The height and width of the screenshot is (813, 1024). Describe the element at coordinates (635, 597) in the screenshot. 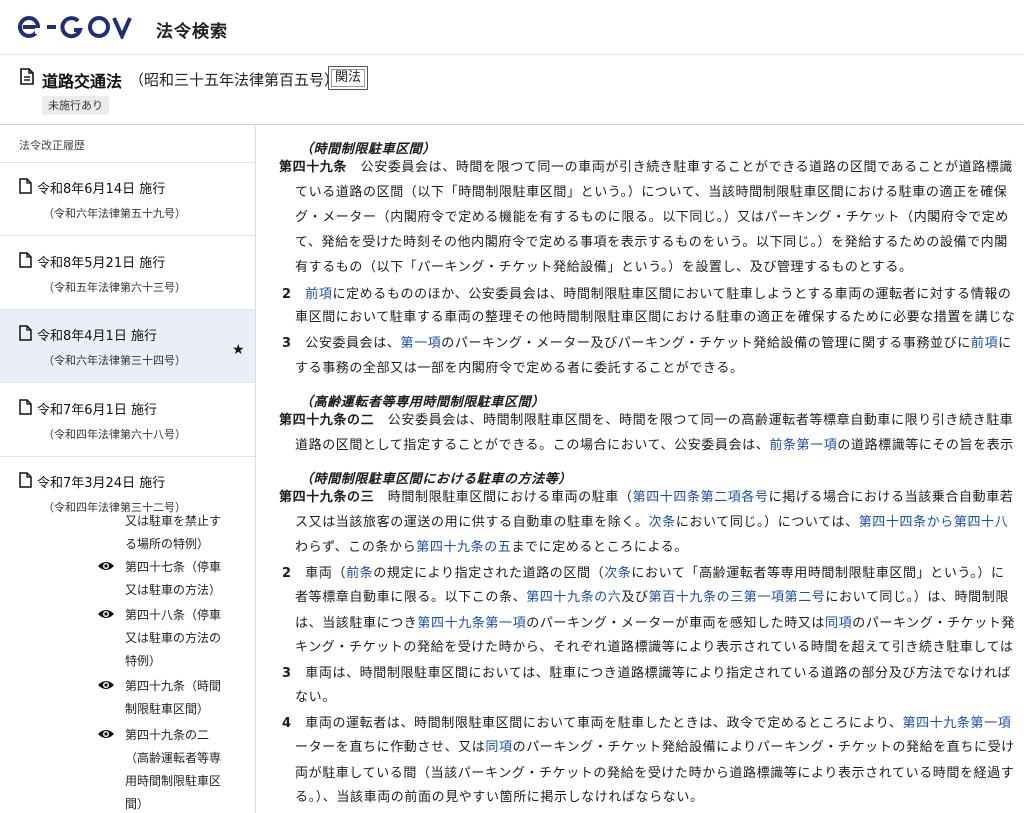

I see `law-text-segment: 及び` at that location.